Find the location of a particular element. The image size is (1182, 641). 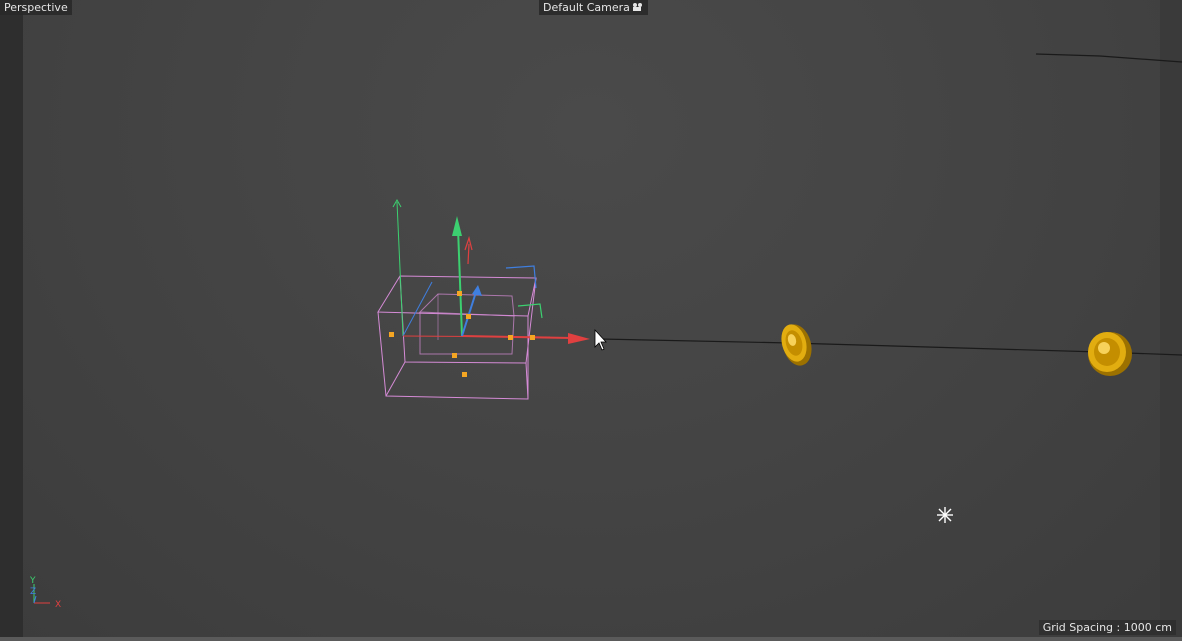

gizmo-x-axis is located at coordinates (517, 337).